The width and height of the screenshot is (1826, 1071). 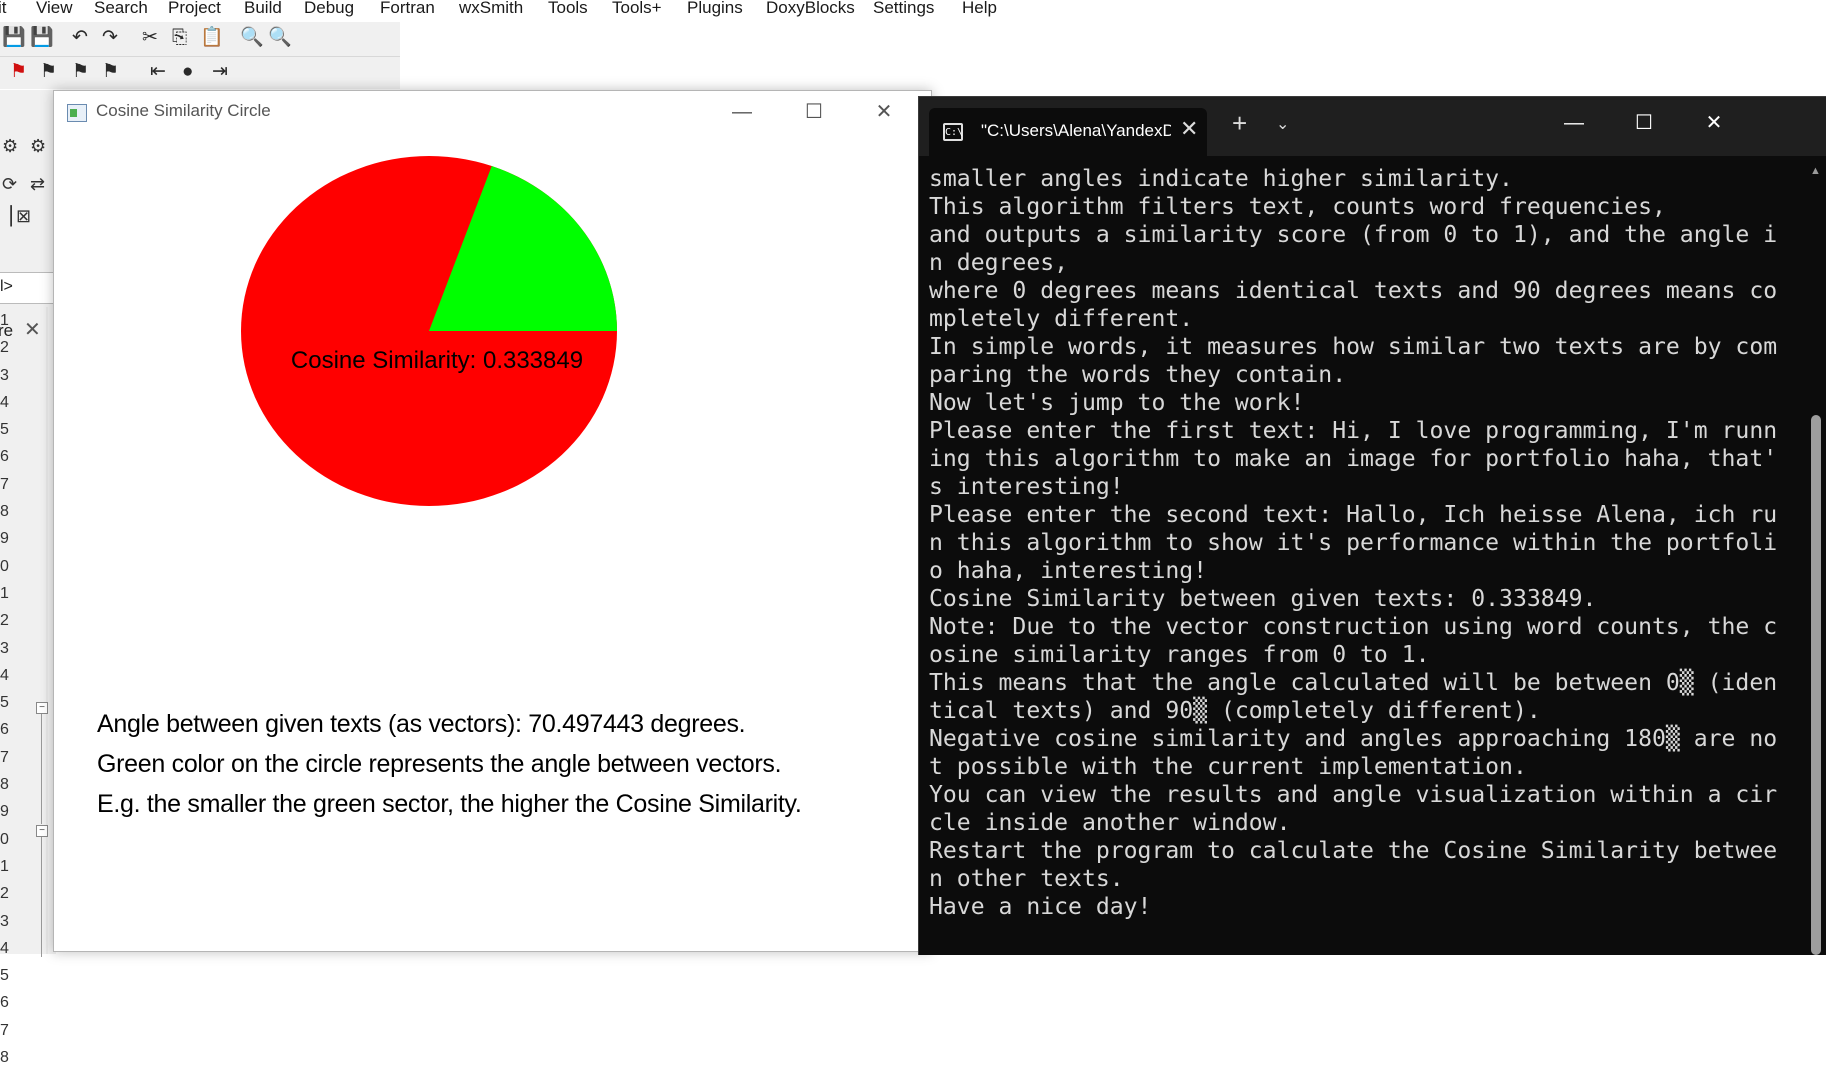 What do you see at coordinates (110, 72) in the screenshot?
I see `clear-bookmarks-icon: ⚑` at bounding box center [110, 72].